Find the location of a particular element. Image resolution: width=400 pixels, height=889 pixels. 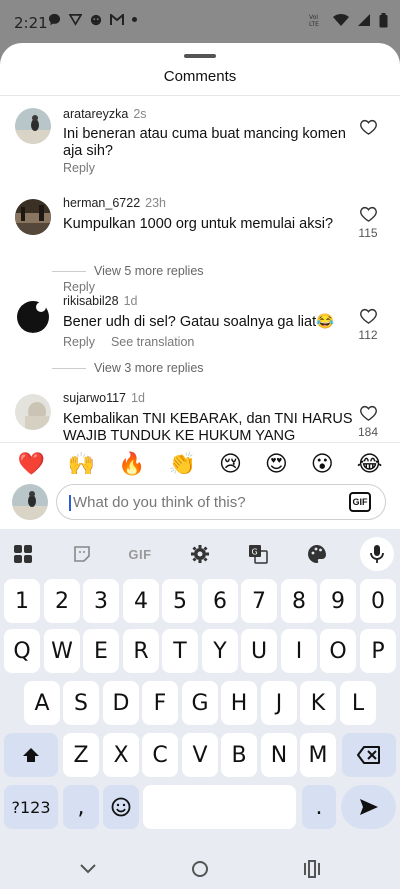

key-z: Z is located at coordinates (81, 755).